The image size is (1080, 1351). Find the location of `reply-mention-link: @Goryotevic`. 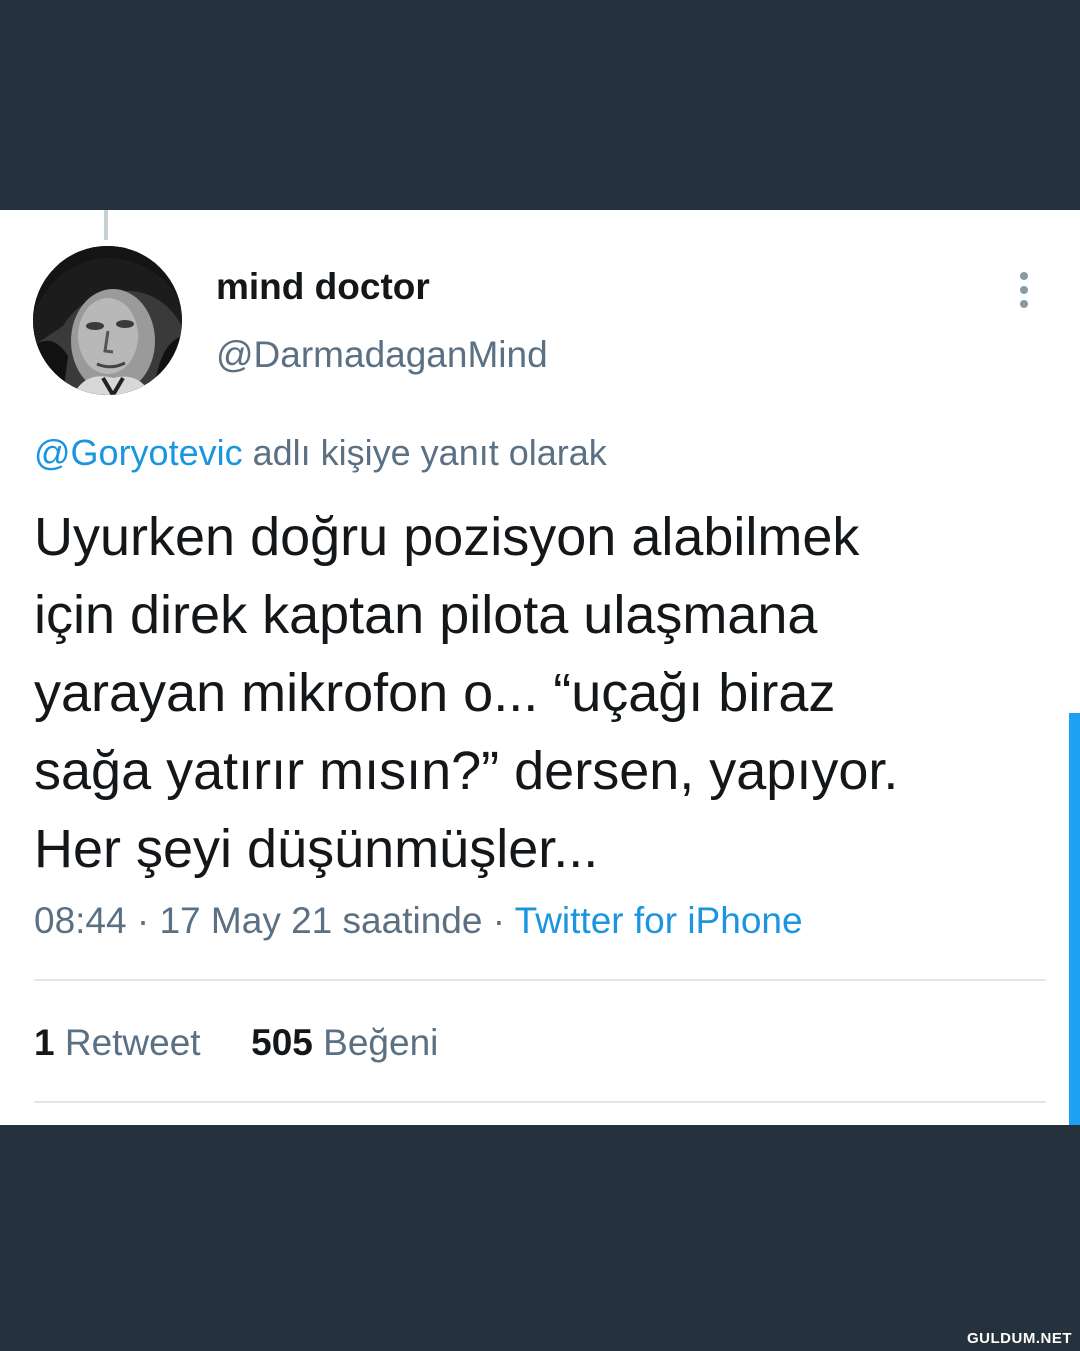

reply-mention-link: @Goryotevic is located at coordinates (138, 452).